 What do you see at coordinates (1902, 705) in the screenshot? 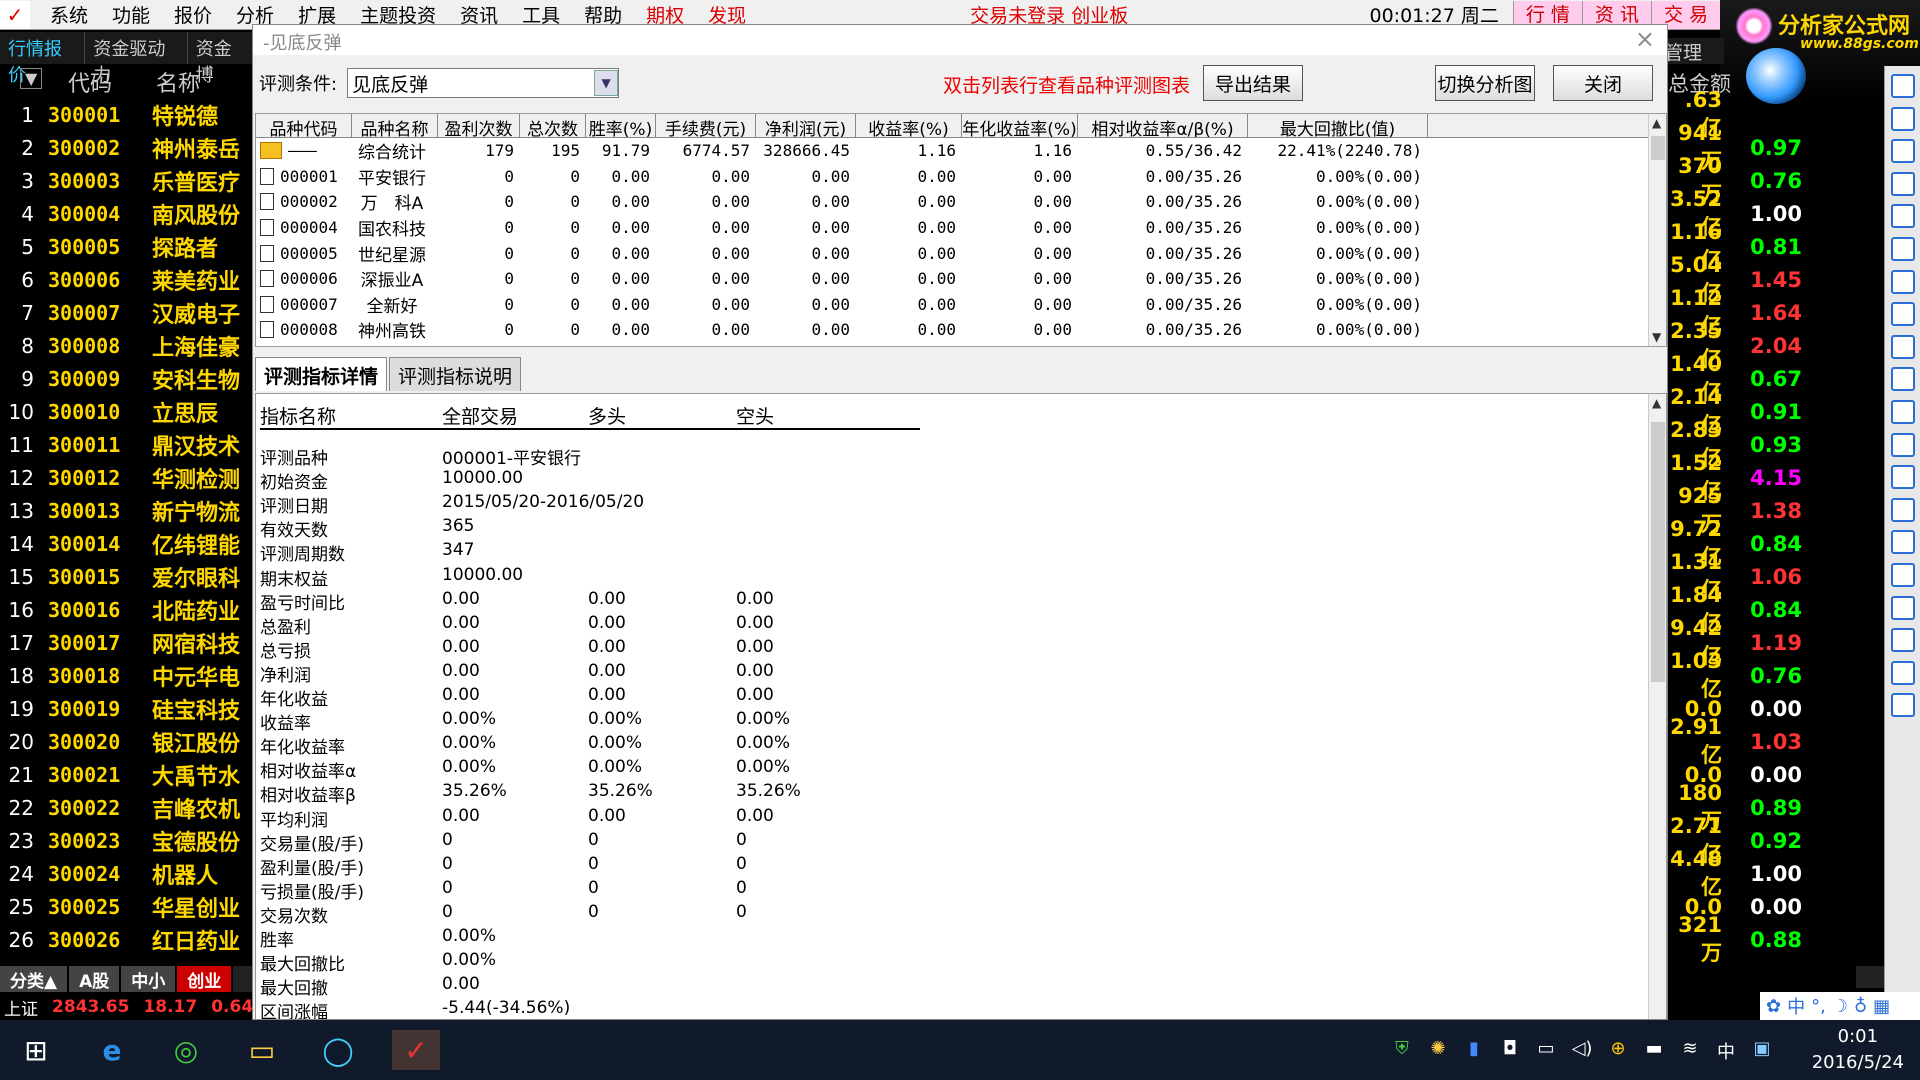
I see `gear-icon` at bounding box center [1902, 705].